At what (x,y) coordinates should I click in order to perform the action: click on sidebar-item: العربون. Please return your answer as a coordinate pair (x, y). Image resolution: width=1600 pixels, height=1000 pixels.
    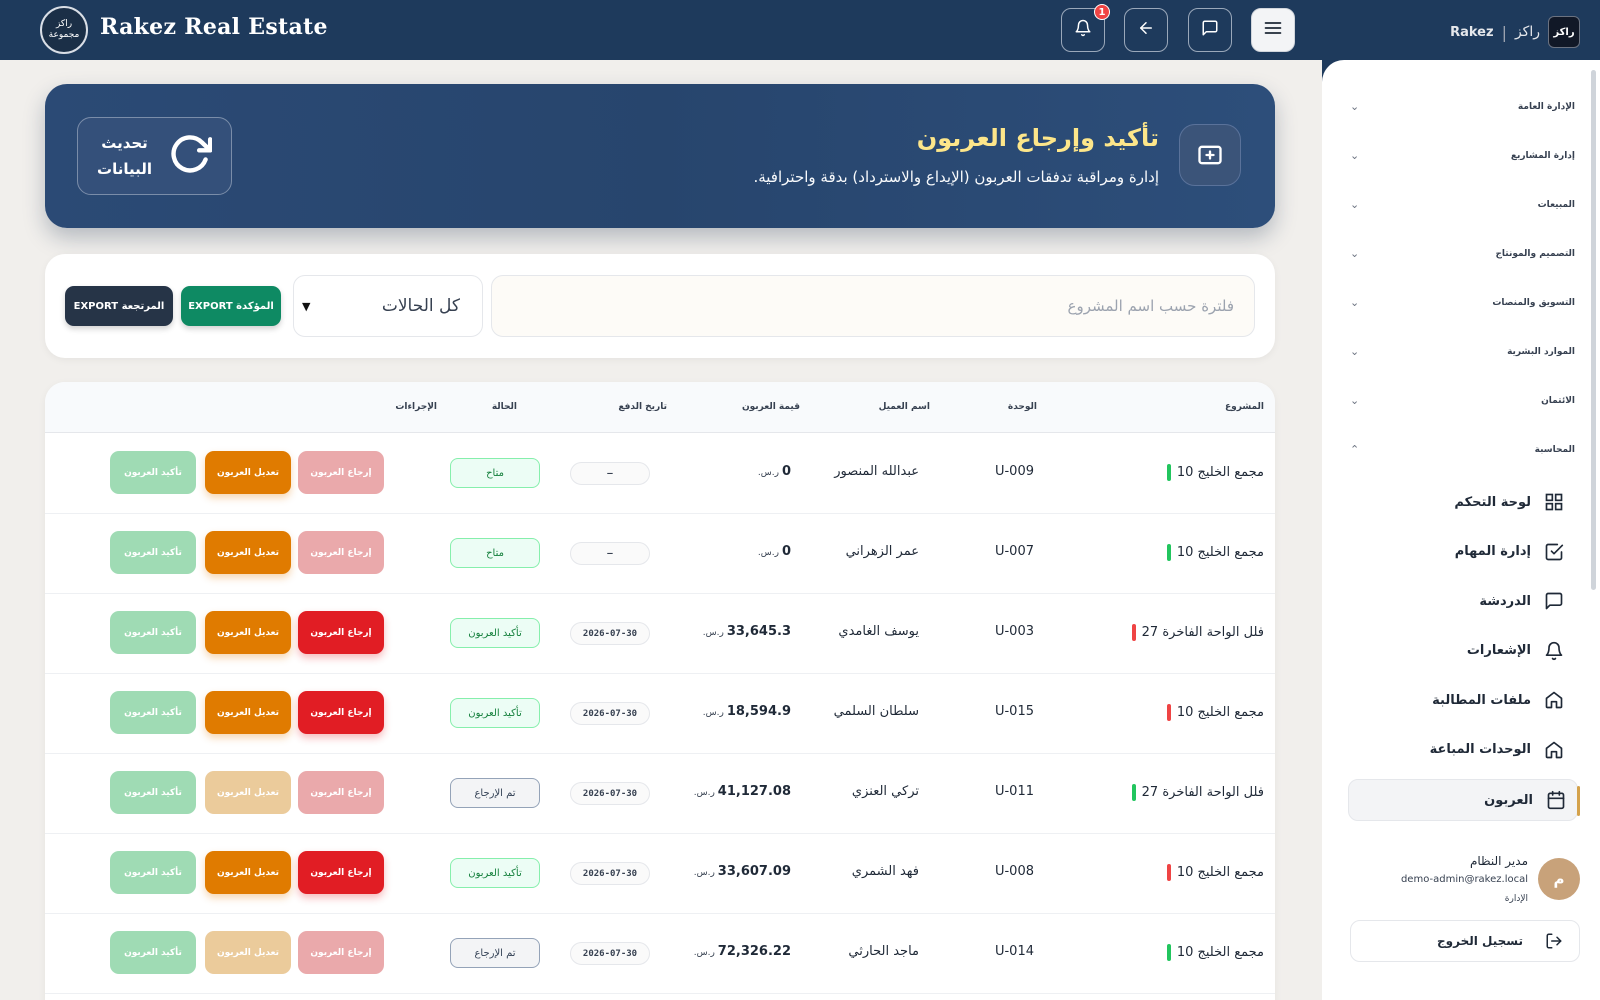
    Looking at the image, I should click on (1464, 800).